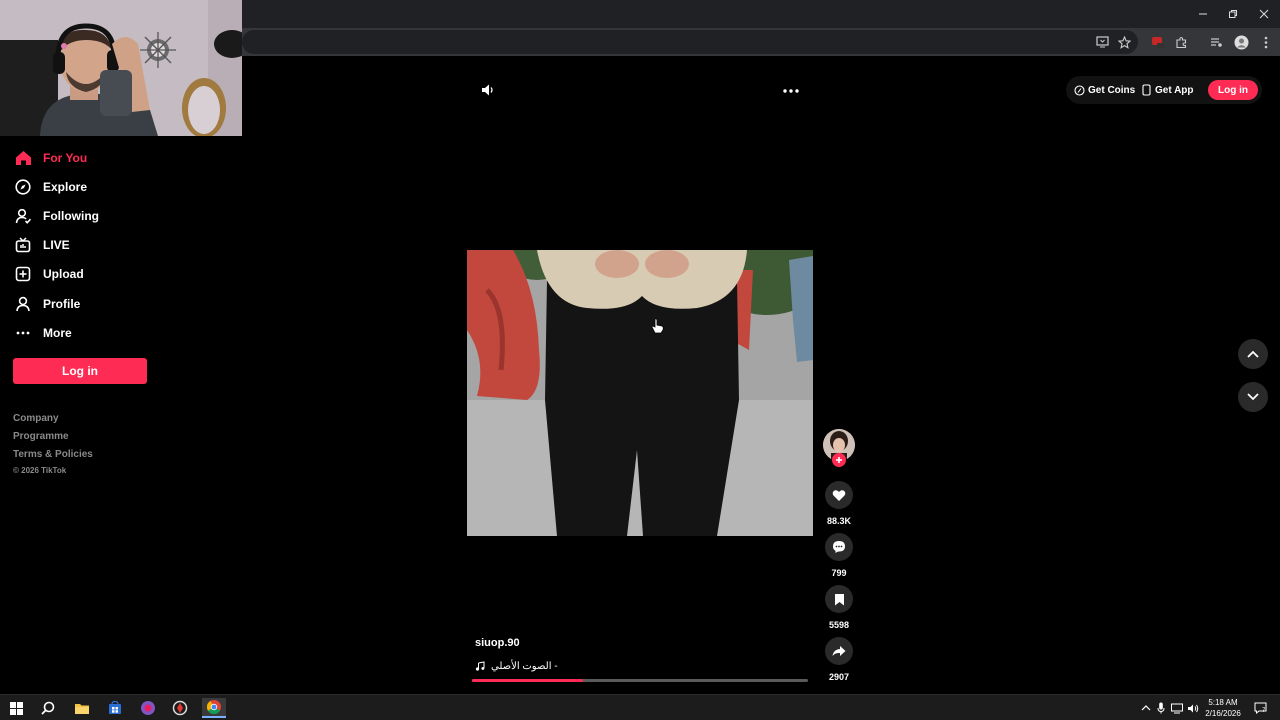 The width and height of the screenshot is (1280, 720). I want to click on windows-taskbar: 5:18 AM 2/16/2026 7, so click(640, 707).